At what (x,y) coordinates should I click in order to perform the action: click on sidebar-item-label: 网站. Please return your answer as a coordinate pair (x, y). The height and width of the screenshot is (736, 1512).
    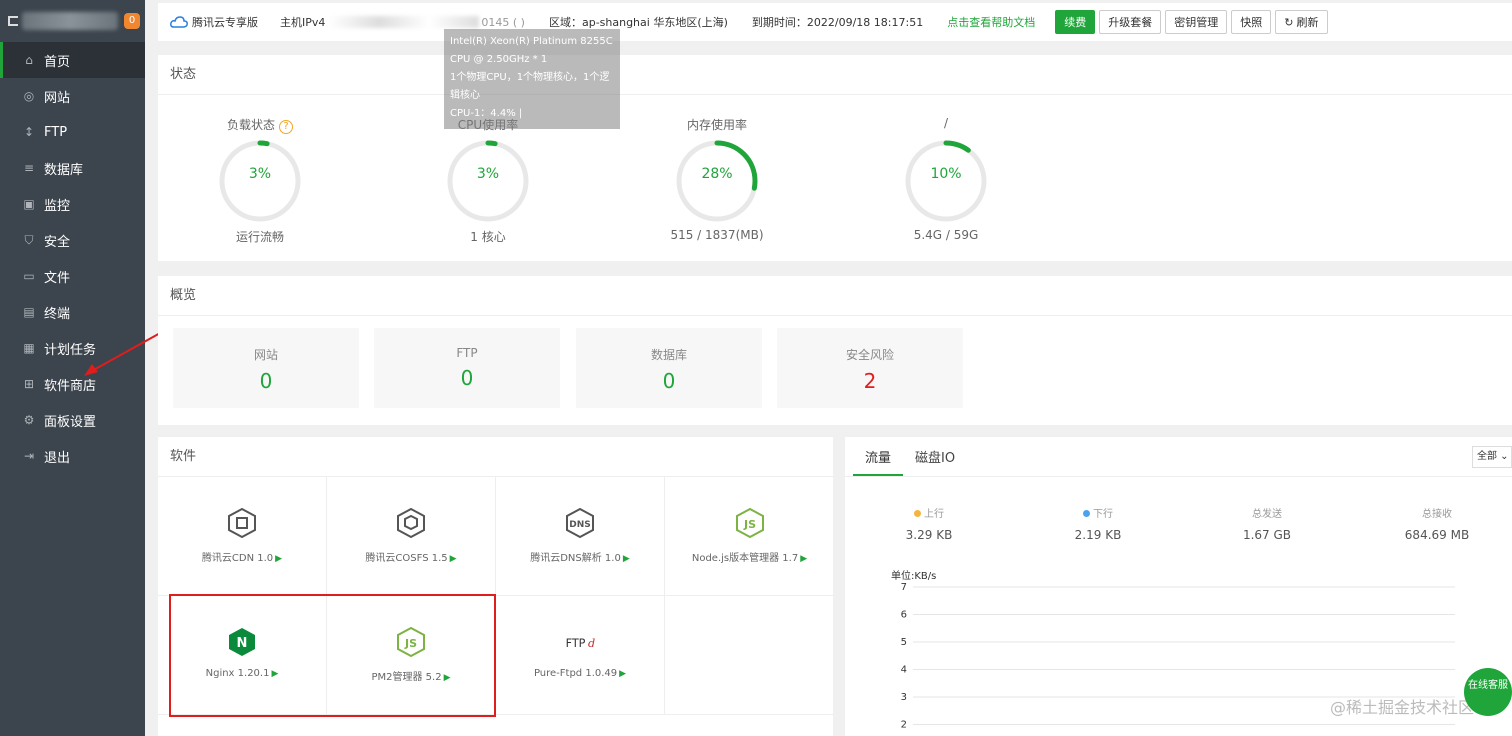
    Looking at the image, I should click on (57, 98).